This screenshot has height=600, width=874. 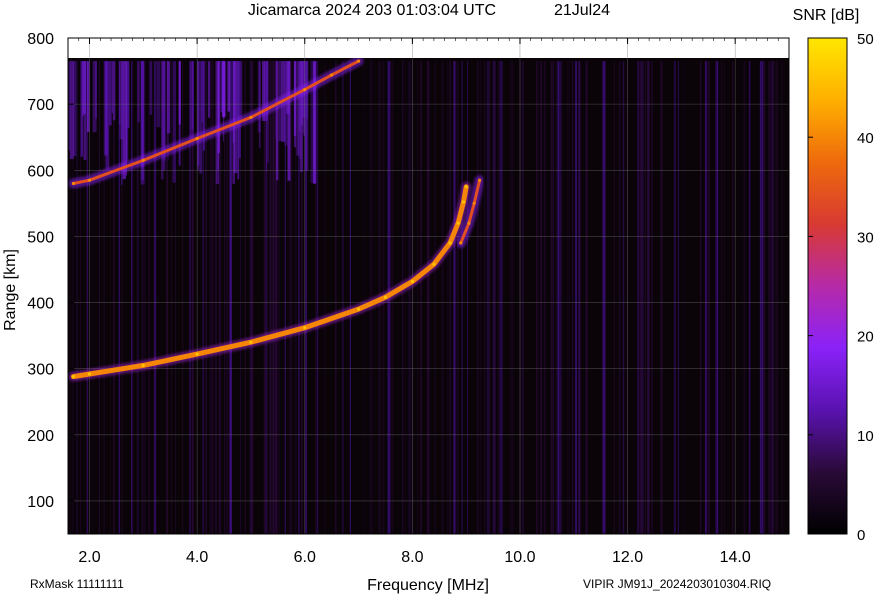 I want to click on x-tick-label: 4.0, so click(x=197, y=557).